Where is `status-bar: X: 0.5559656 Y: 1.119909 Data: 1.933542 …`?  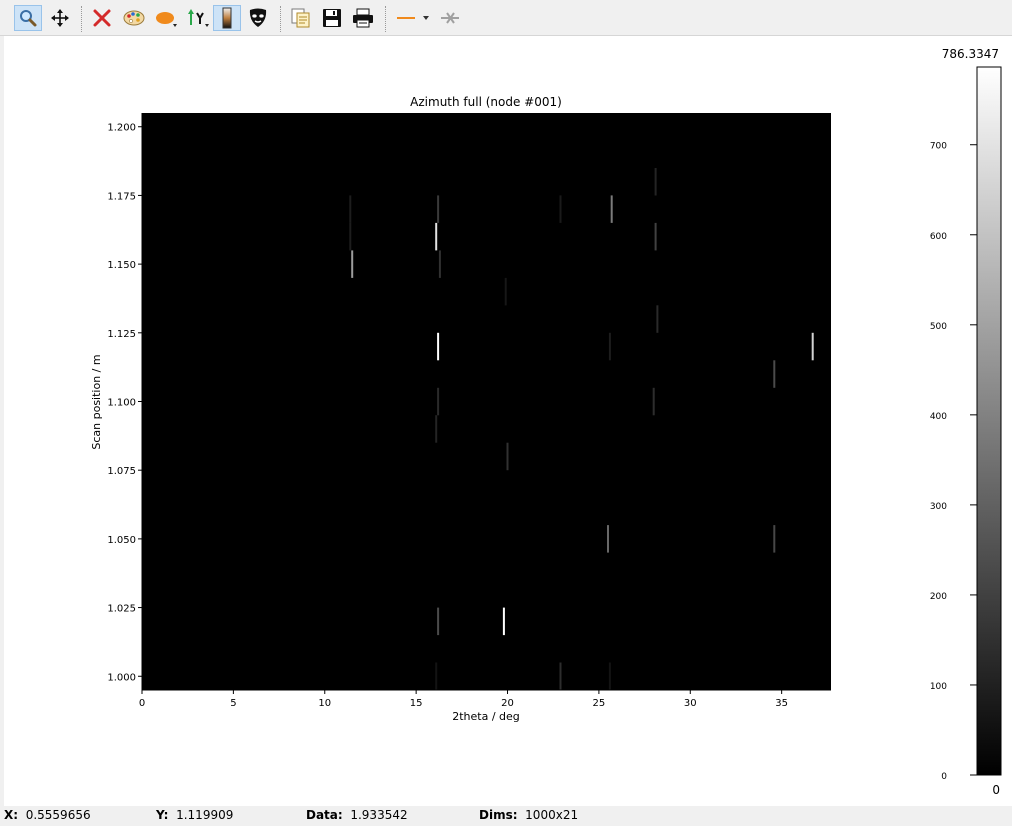 status-bar: X: 0.5559656 Y: 1.119909 Data: 1.933542 … is located at coordinates (506, 816).